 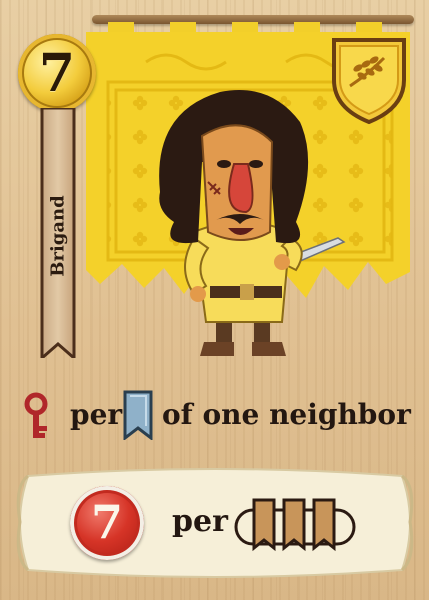 What do you see at coordinates (36, 415) in the screenshot?
I see `key-icon` at bounding box center [36, 415].